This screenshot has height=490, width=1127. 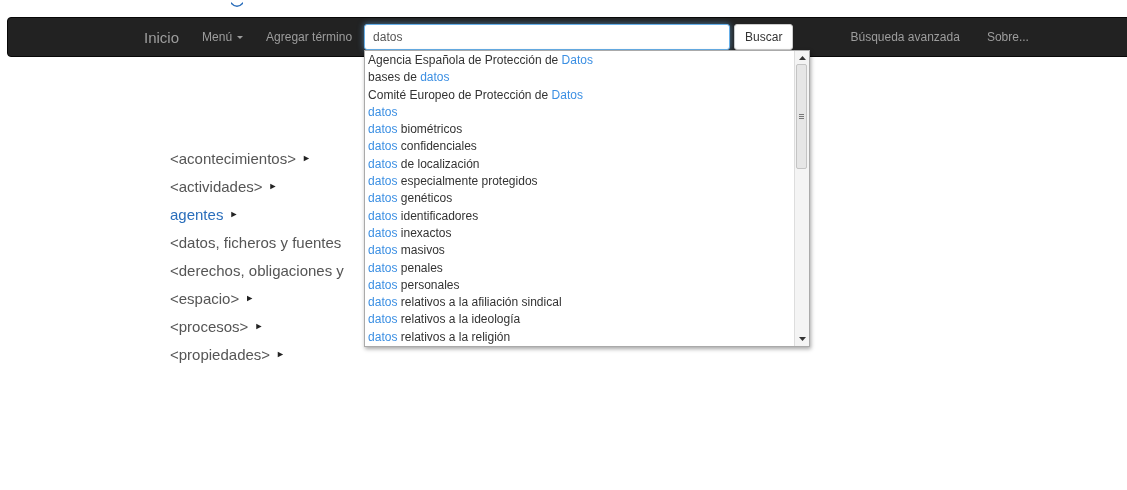 What do you see at coordinates (257, 270) in the screenshot?
I see `category-link: <derechos, obligaciones y` at bounding box center [257, 270].